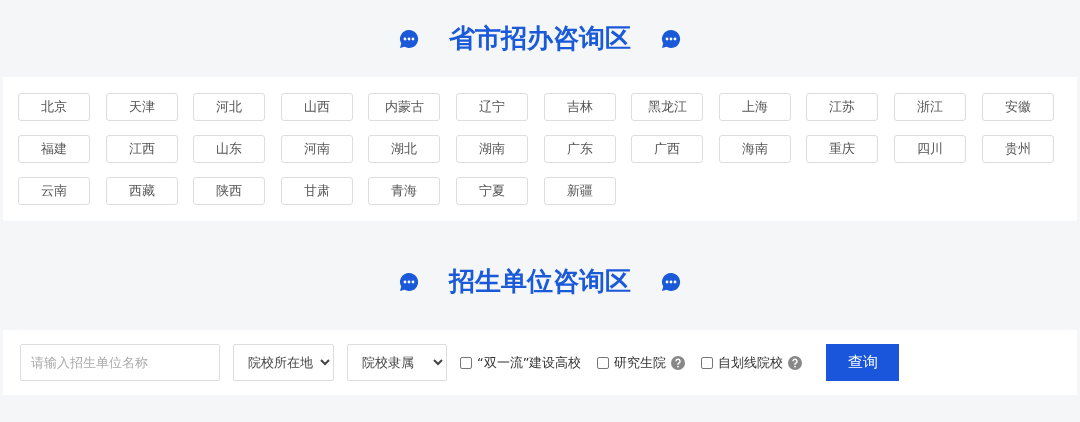 This screenshot has width=1080, height=422. What do you see at coordinates (491, 191) in the screenshot?
I see `province-button: 宁夏` at bounding box center [491, 191].